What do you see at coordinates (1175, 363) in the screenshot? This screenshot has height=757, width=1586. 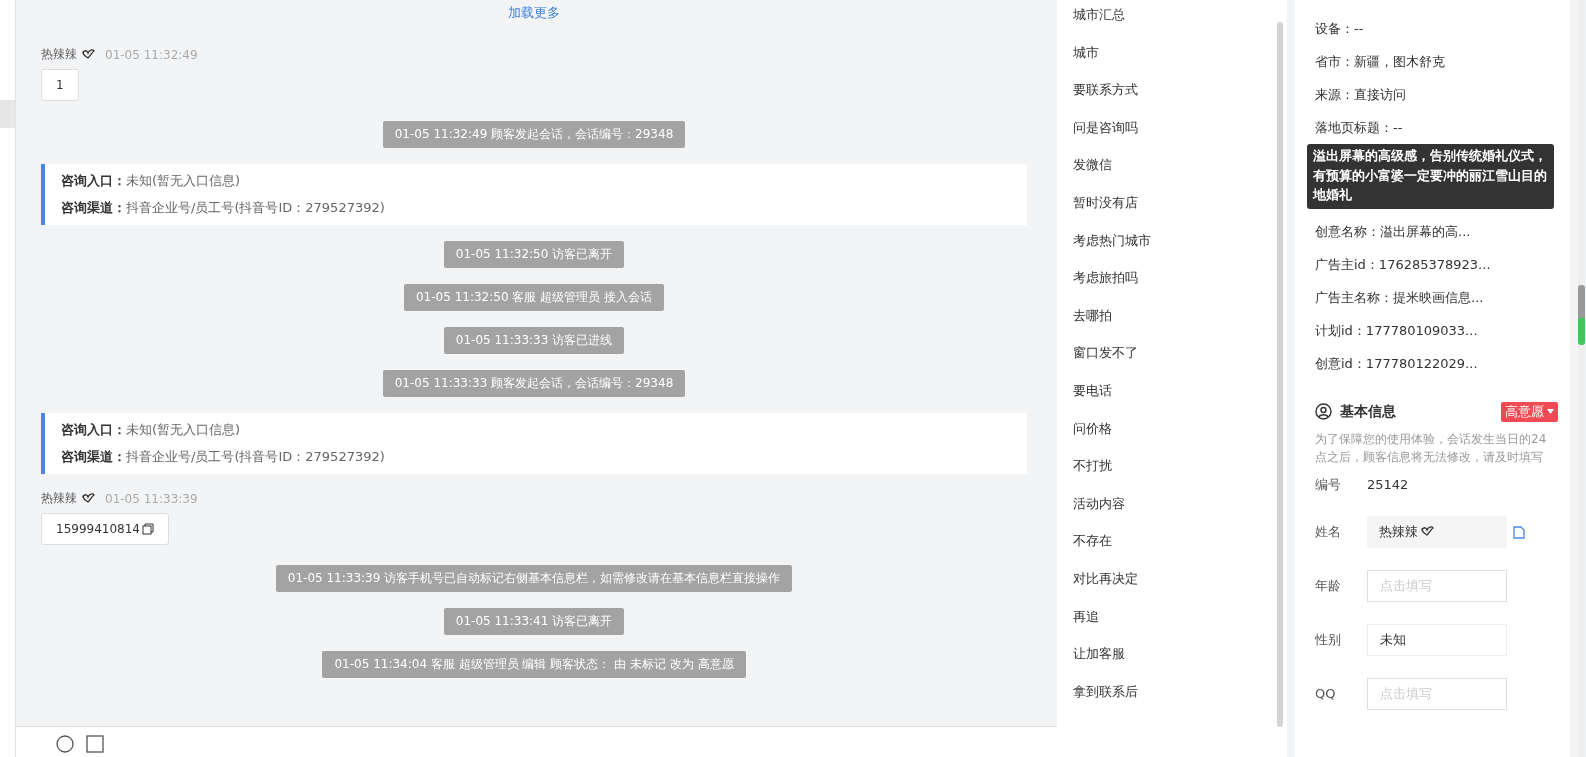 I see `quick-reply-item: 窗口发不了` at bounding box center [1175, 363].